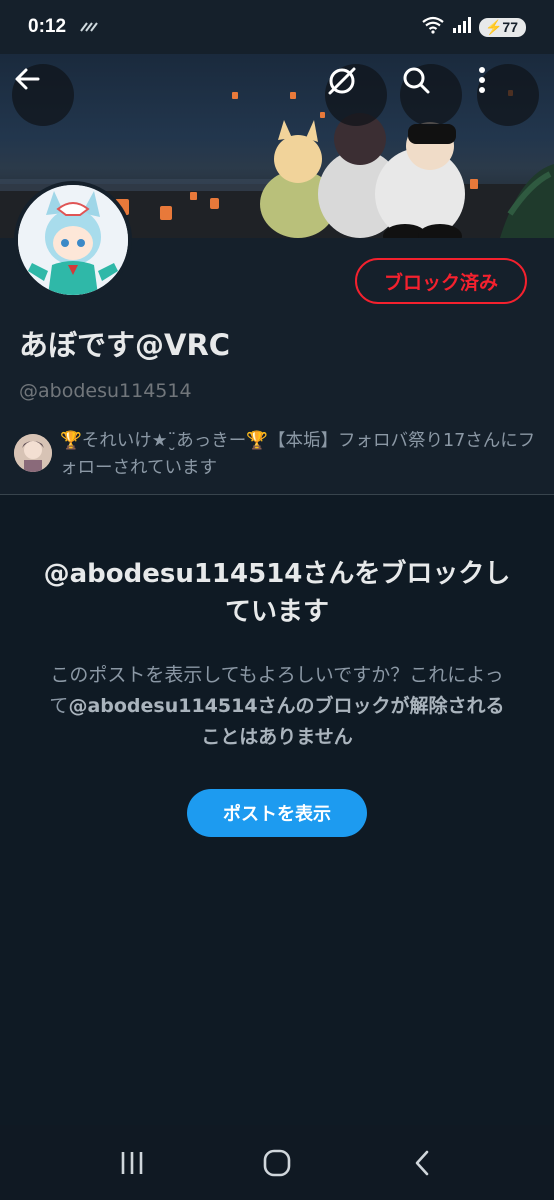 The image size is (554, 1200). I want to click on show-post-button: ポストを表示, so click(277, 813).